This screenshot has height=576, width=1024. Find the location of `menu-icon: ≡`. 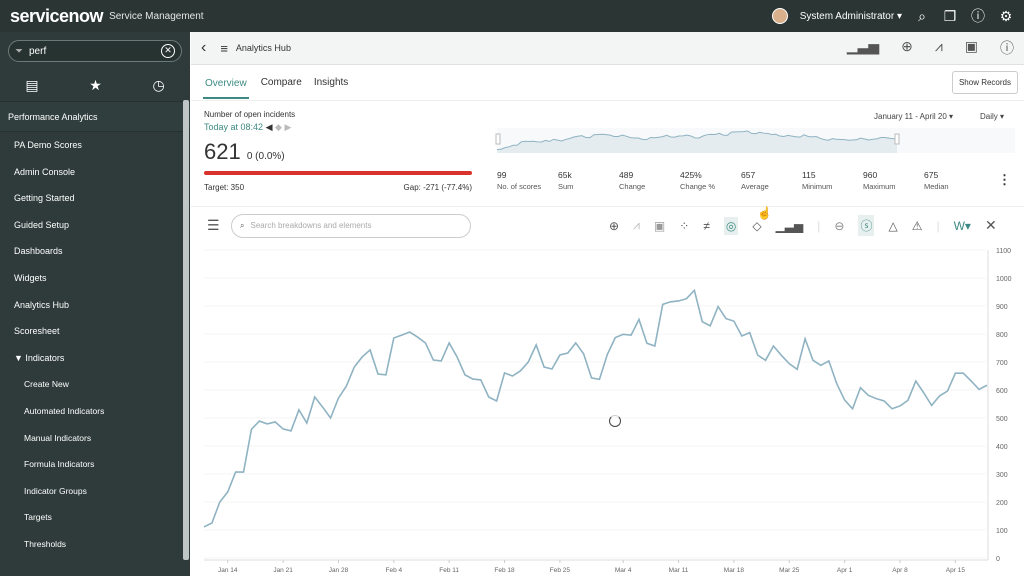

menu-icon: ≡ is located at coordinates (224, 48).